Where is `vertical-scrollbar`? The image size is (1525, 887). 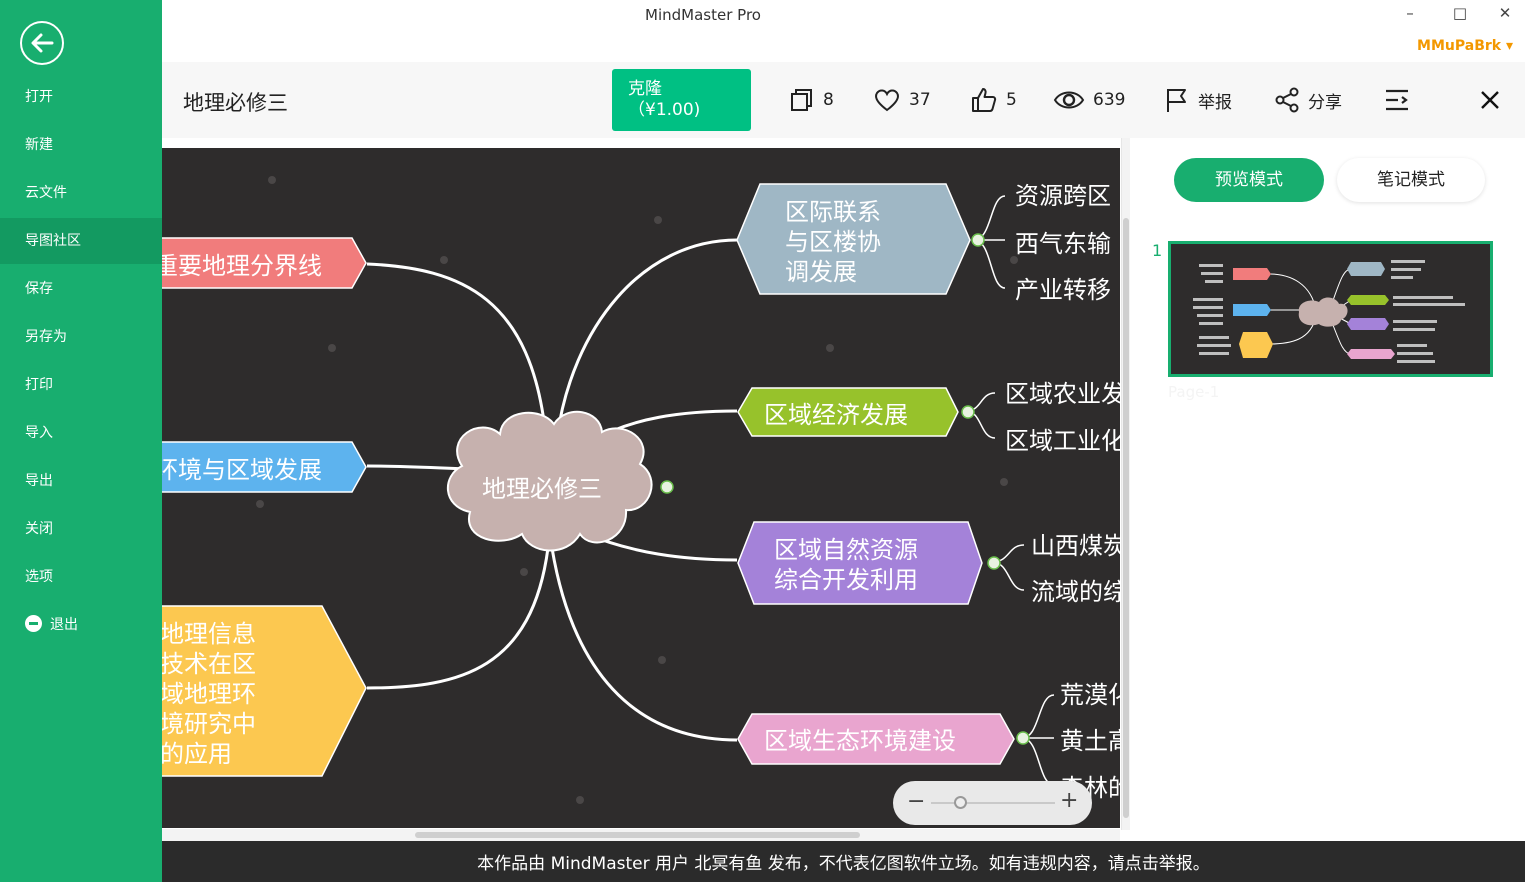
vertical-scrollbar is located at coordinates (1125, 484).